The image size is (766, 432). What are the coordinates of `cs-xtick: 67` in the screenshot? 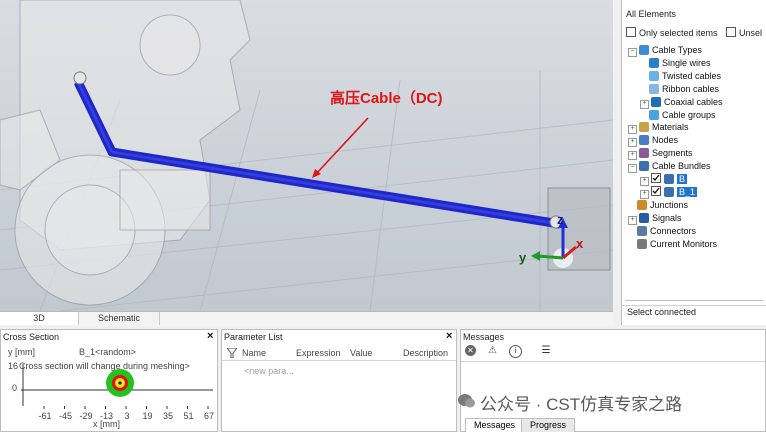 It's located at (208, 416).